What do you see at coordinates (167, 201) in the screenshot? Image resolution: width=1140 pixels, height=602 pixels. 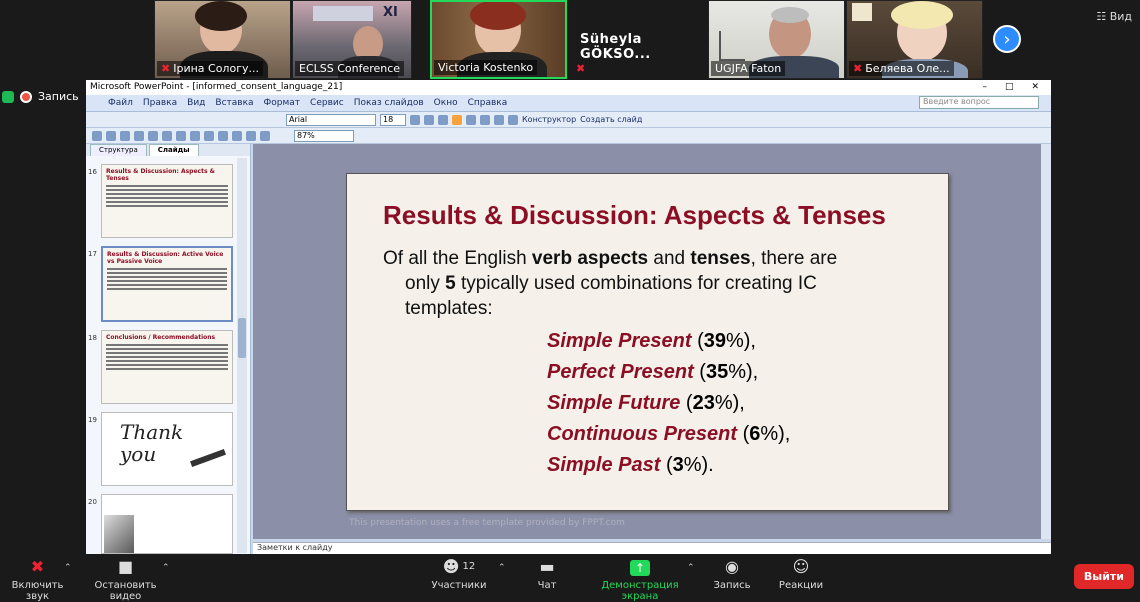 I see `slide-thumbnail-16: Results & Discussion: Aspects & Tenses` at bounding box center [167, 201].